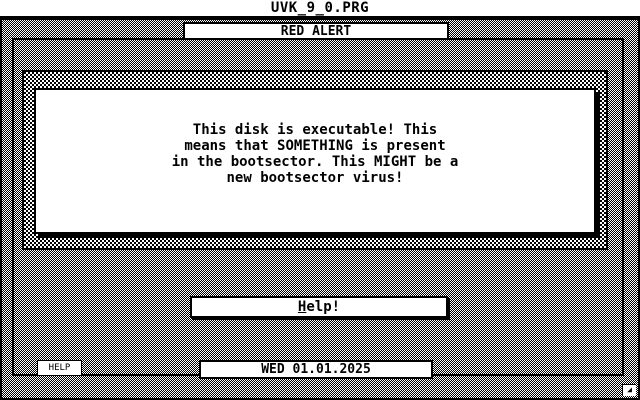 This screenshot has height=400, width=640. I want to click on small-help-label: HELP, so click(59, 368).